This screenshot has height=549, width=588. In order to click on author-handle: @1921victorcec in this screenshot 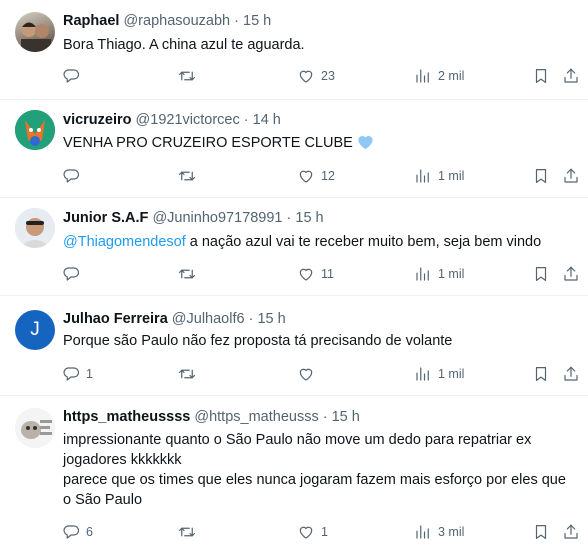, I will do `click(188, 120)`.